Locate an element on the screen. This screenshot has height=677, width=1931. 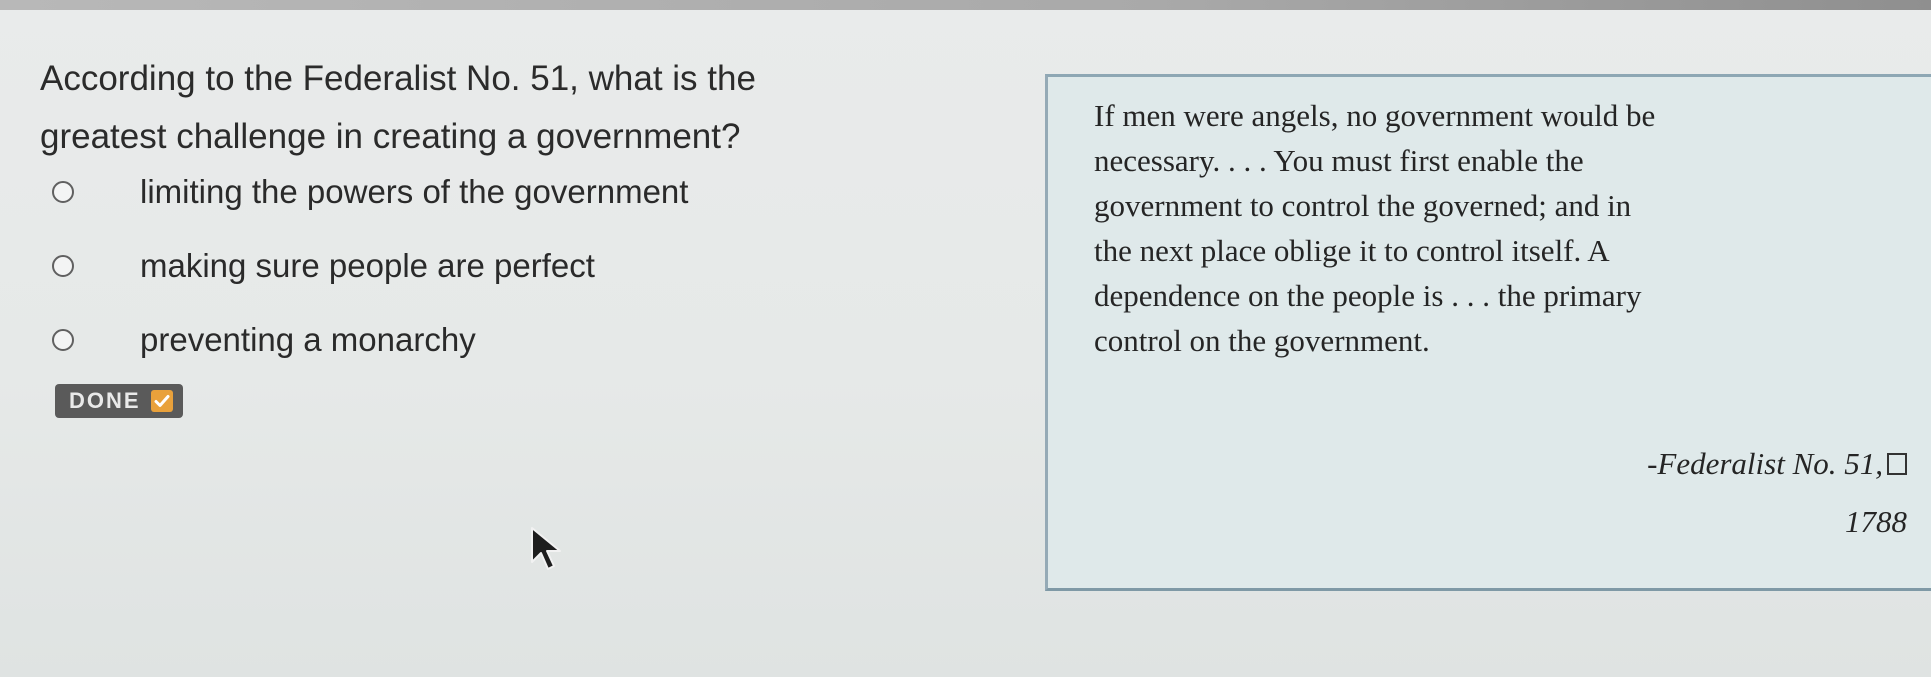
done-button: DONE is located at coordinates (119, 401).